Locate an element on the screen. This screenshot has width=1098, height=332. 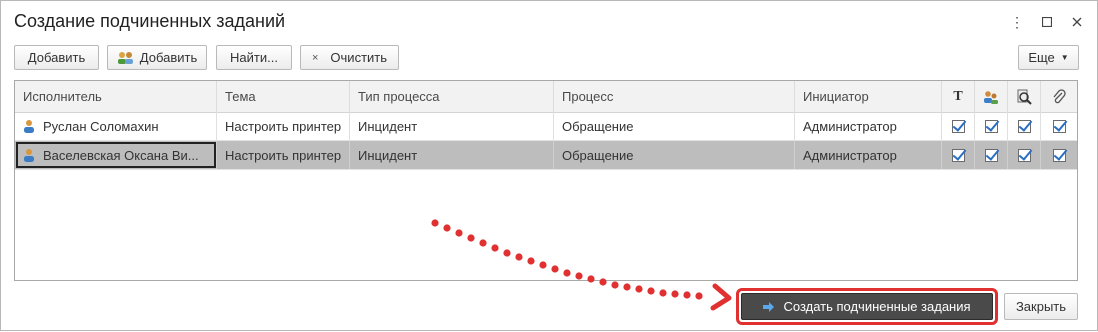
close-button: Закрыть is located at coordinates (1041, 306).